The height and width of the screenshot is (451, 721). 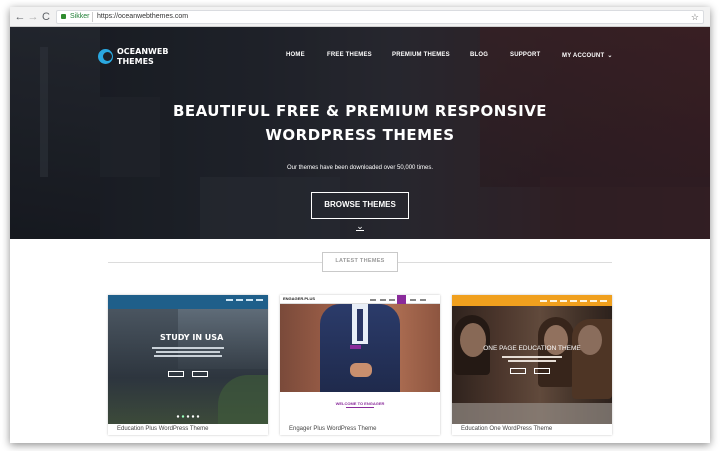 I want to click on nav-free-themes: FREE THEMES, so click(x=349, y=57).